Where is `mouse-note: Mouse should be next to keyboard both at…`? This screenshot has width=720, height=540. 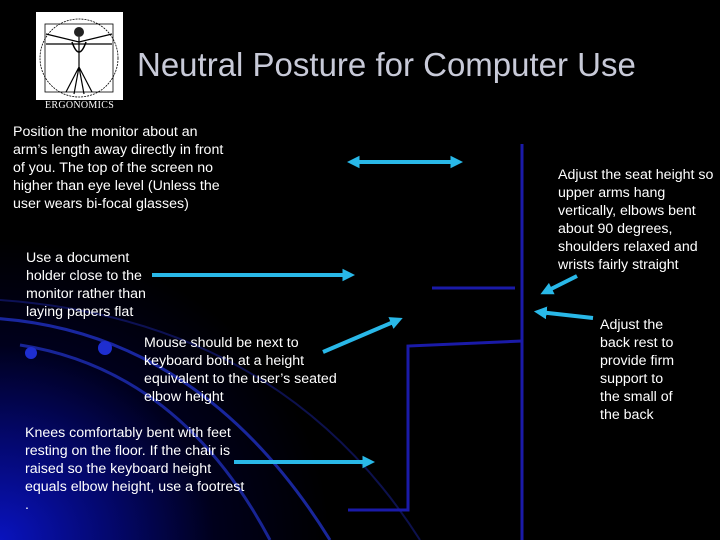 mouse-note: Mouse should be next to keyboard both at… is located at coordinates (240, 370).